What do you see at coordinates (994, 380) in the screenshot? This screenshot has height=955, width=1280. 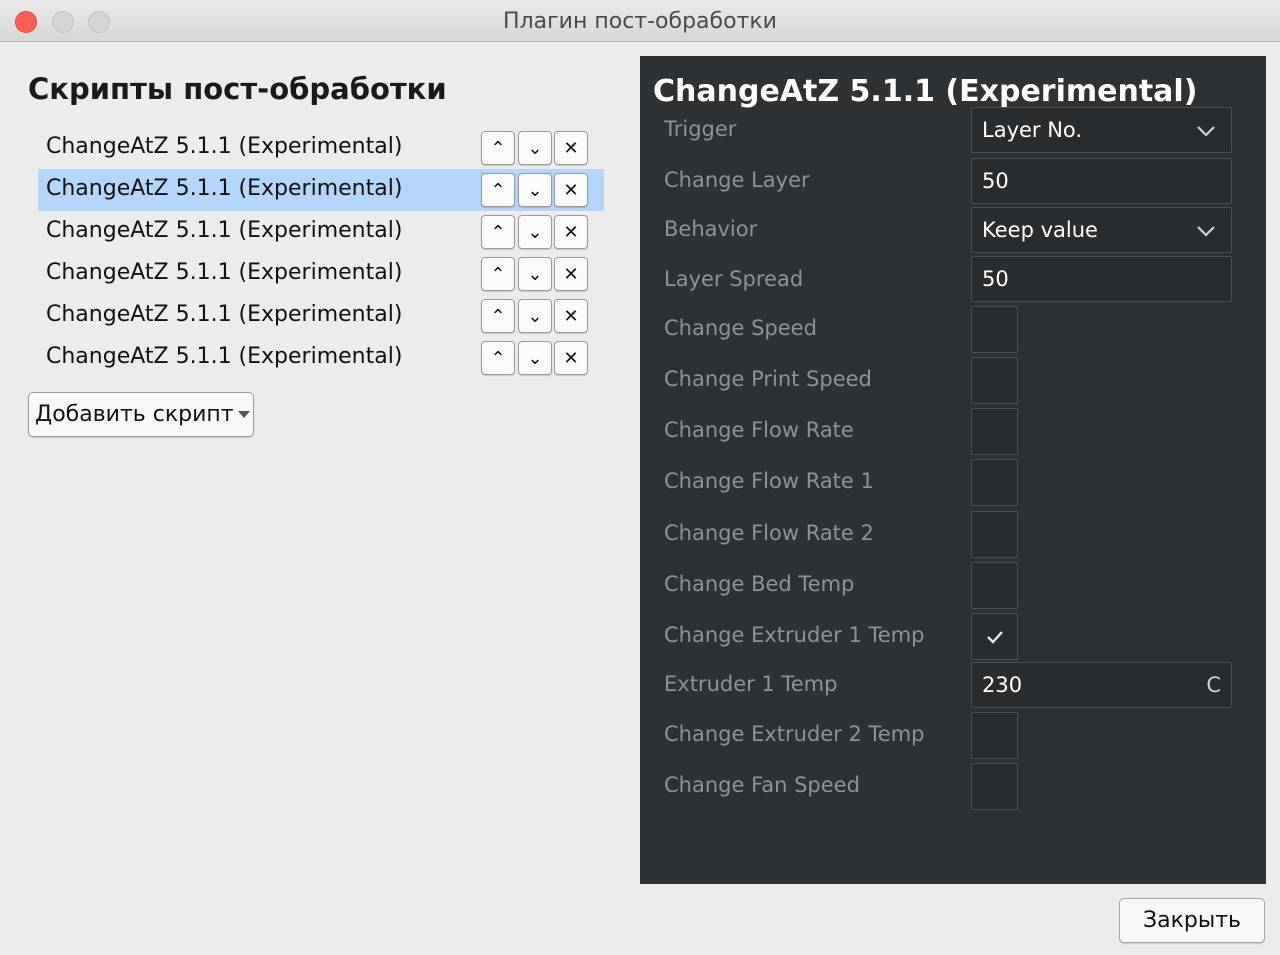 I see `change-print-speed-checkbox` at bounding box center [994, 380].